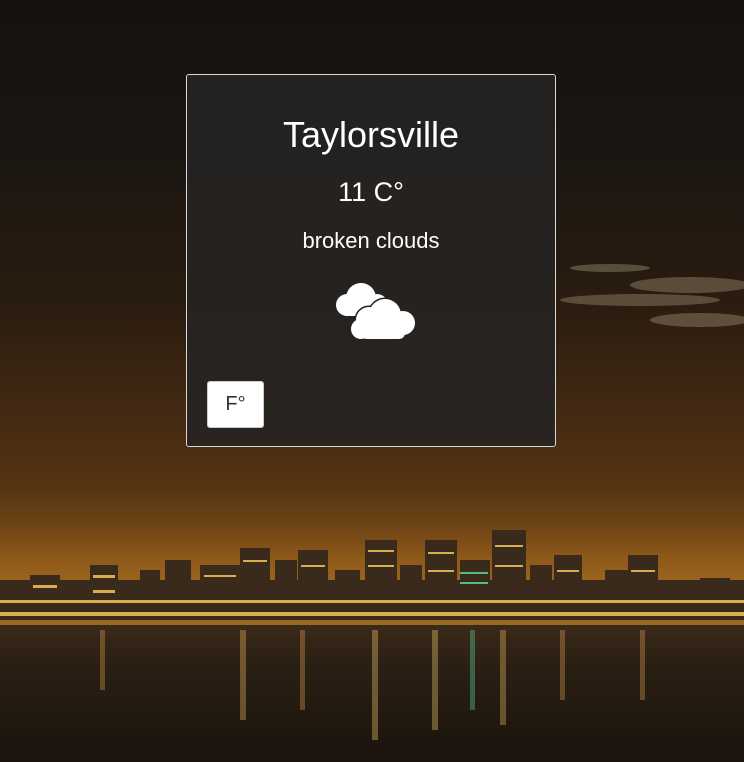  Describe the element at coordinates (376, 311) in the screenshot. I see `broken-clouds-icon` at that location.